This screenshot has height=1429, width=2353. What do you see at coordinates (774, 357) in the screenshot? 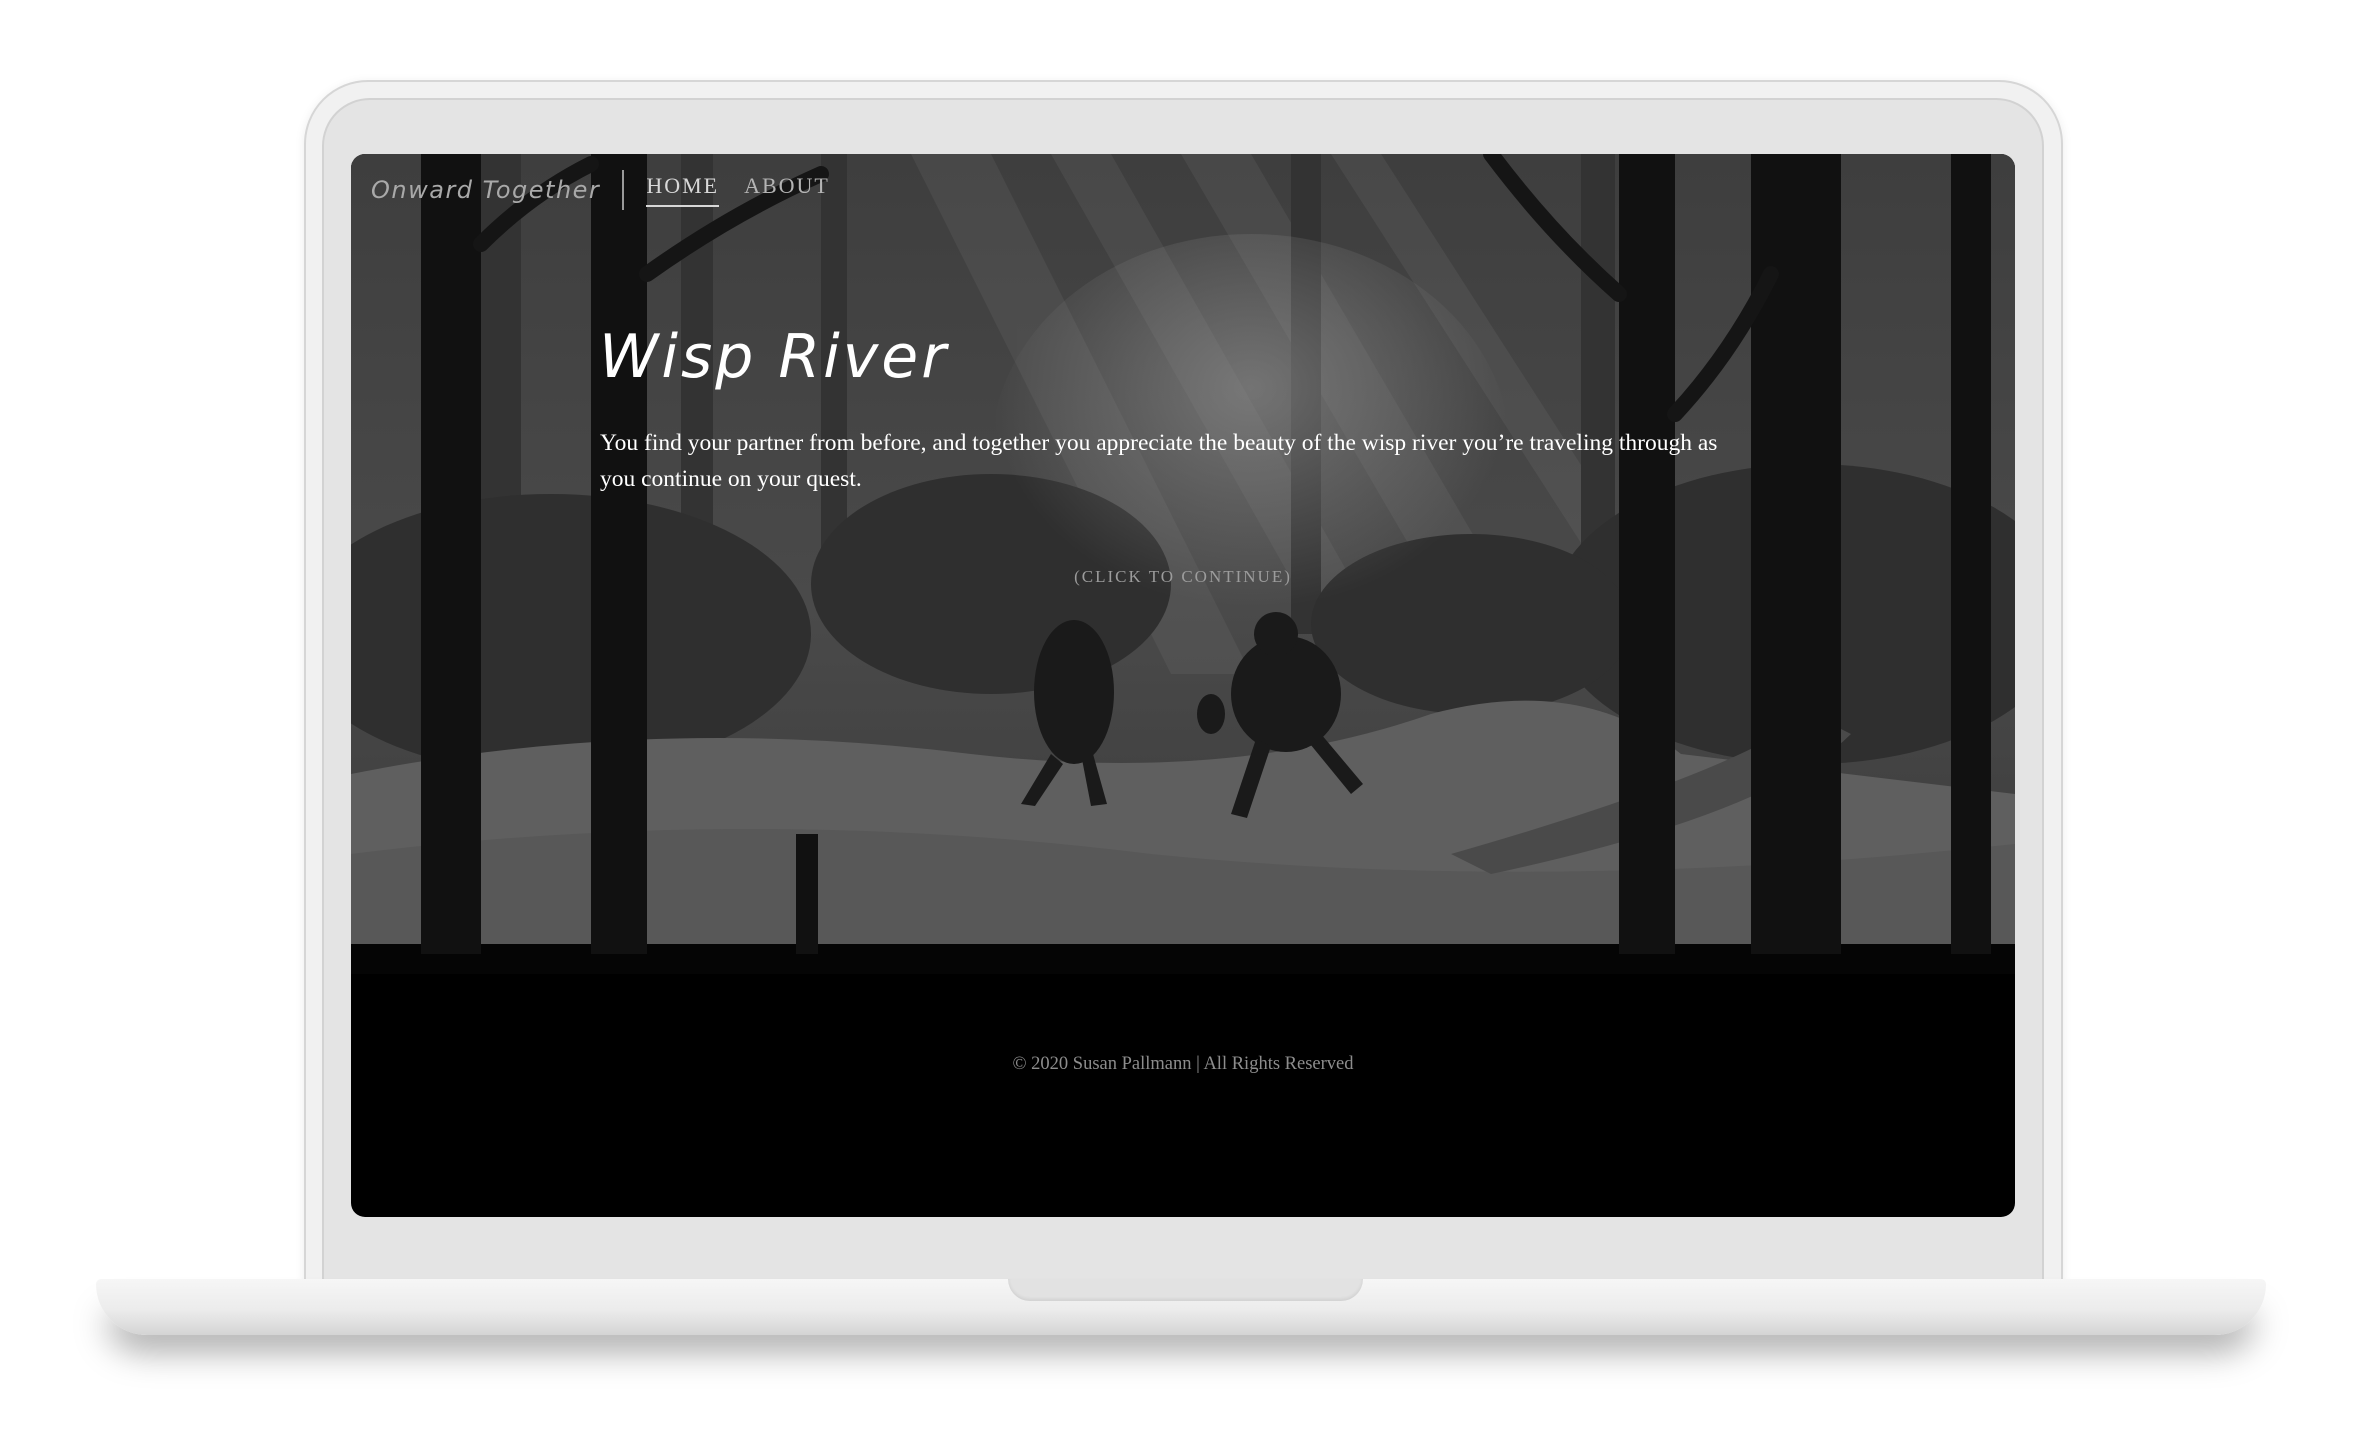
I see `page-title: Wisp River` at bounding box center [774, 357].